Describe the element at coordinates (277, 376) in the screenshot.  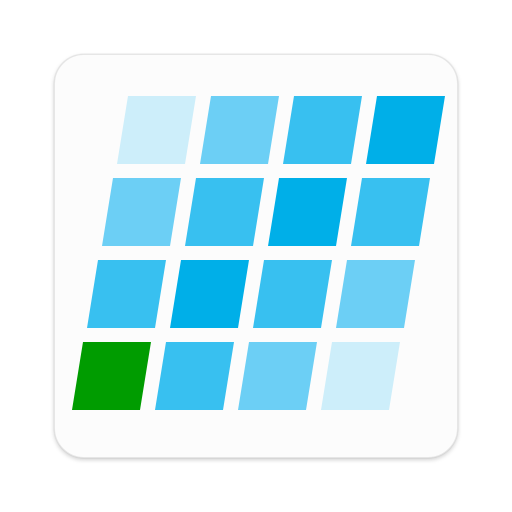
I see `tile-r4-c3` at that location.